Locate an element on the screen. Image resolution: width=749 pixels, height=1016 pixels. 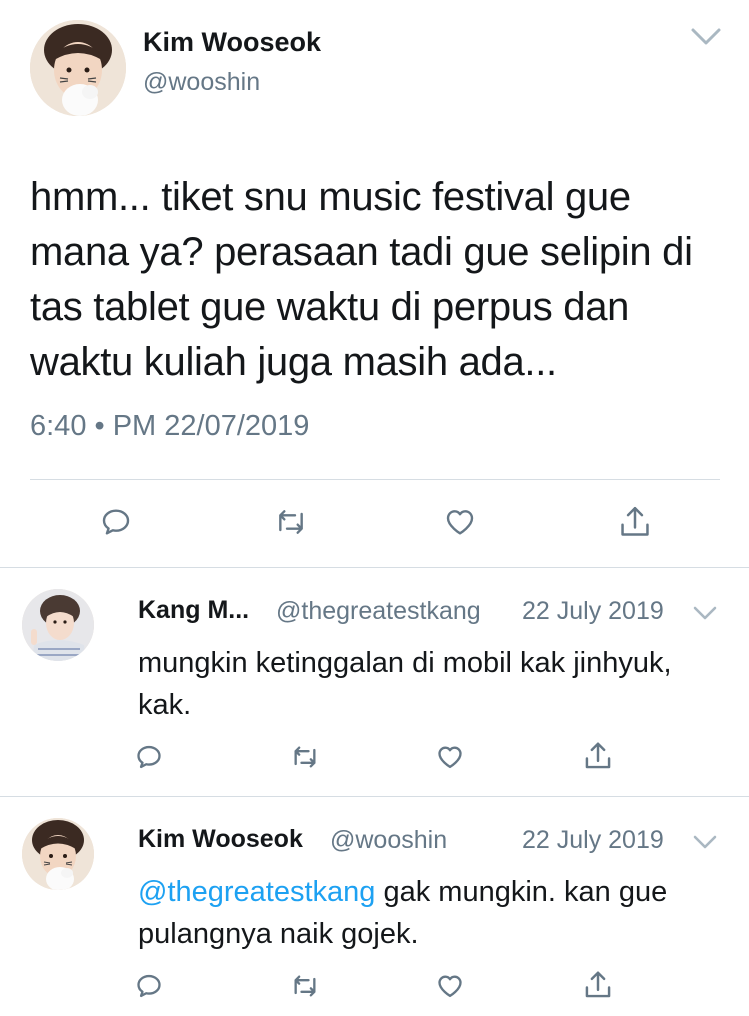
tweet-timestamp: 6:40 • PM 22/07/2019 is located at coordinates (169, 426).